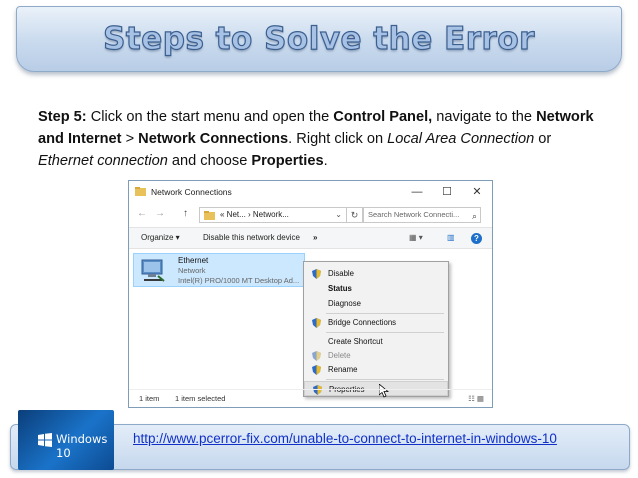 Image resolution: width=638 pixels, height=478 pixels. Describe the element at coordinates (451, 237) in the screenshot. I see `preview-pane-button: ▥` at that location.